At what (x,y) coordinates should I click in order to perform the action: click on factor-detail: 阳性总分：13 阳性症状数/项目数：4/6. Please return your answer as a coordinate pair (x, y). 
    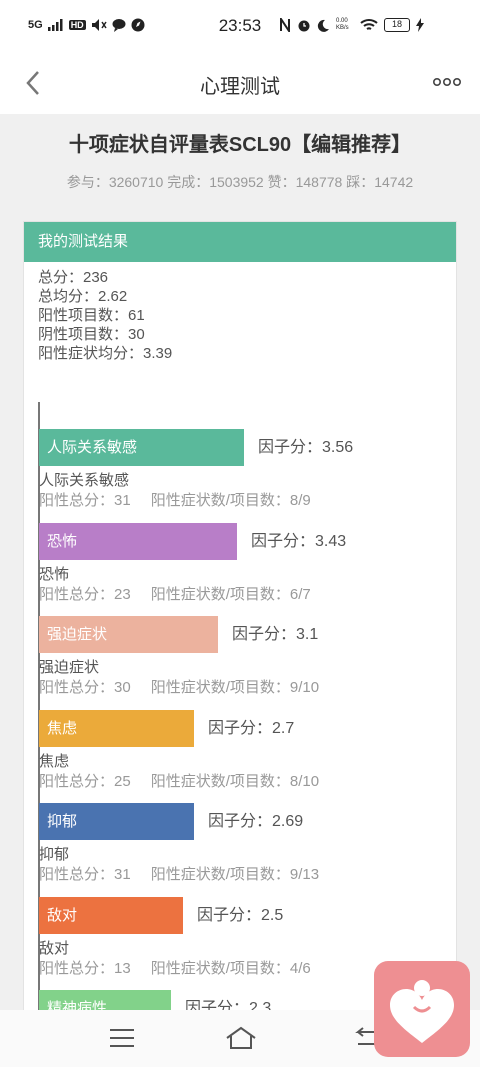
    Looking at the image, I should click on (185, 967).